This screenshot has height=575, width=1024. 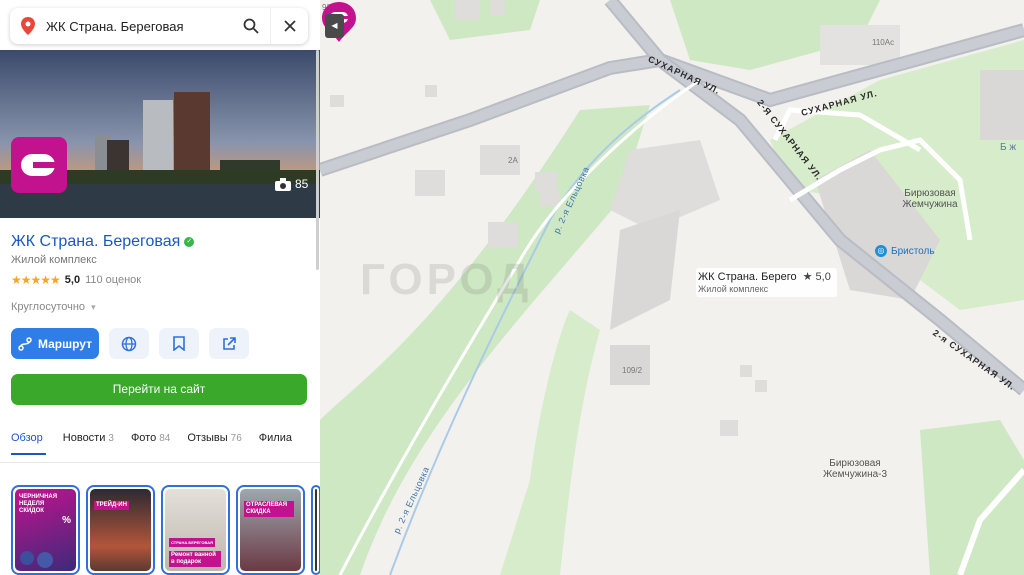 I want to click on marker-title: ЖК Страна. Берего, so click(x=747, y=277).